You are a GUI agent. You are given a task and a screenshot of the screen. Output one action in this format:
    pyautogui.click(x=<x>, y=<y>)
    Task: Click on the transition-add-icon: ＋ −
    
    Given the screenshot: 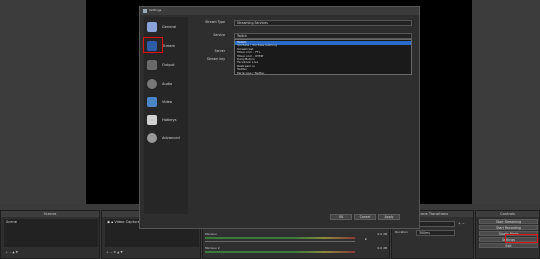 What is the action you would take?
    pyautogui.click(x=461, y=223)
    